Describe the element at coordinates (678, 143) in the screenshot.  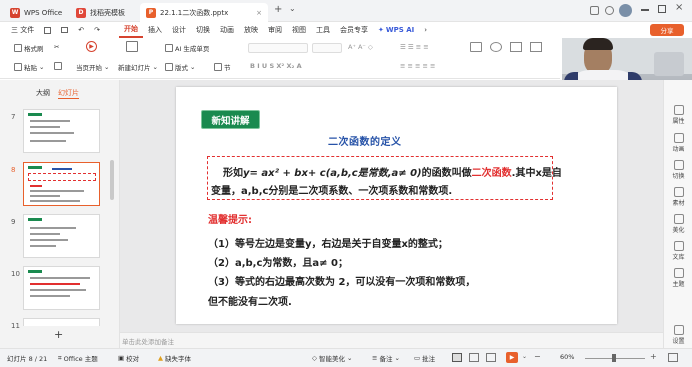
I see `rail-animation: 动画` at that location.